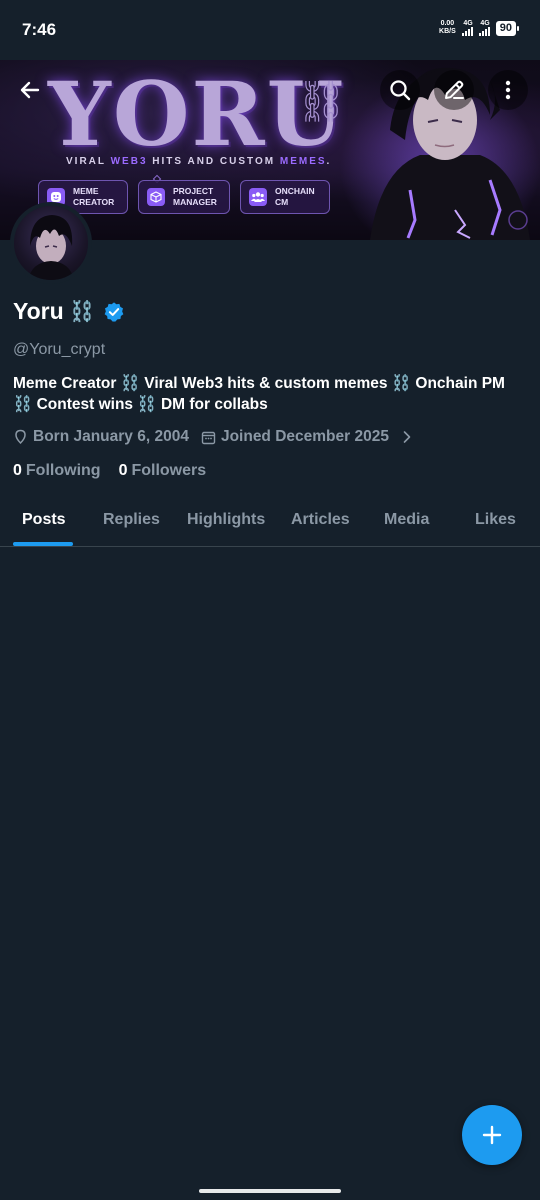  What do you see at coordinates (82, 312) in the screenshot?
I see `chain-emoji: ⛓️` at bounding box center [82, 312].